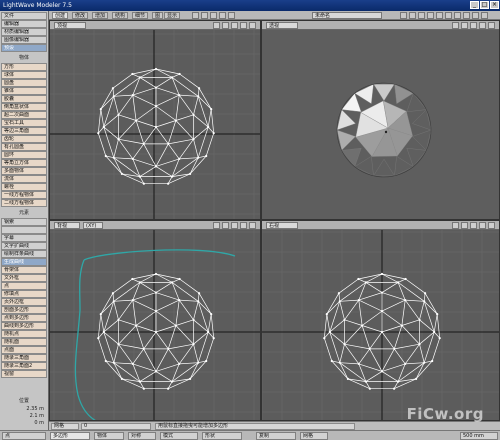  What do you see at coordinates (282, 25) in the screenshot?
I see `viewport-view-dropdown: 透视` at bounding box center [282, 25].